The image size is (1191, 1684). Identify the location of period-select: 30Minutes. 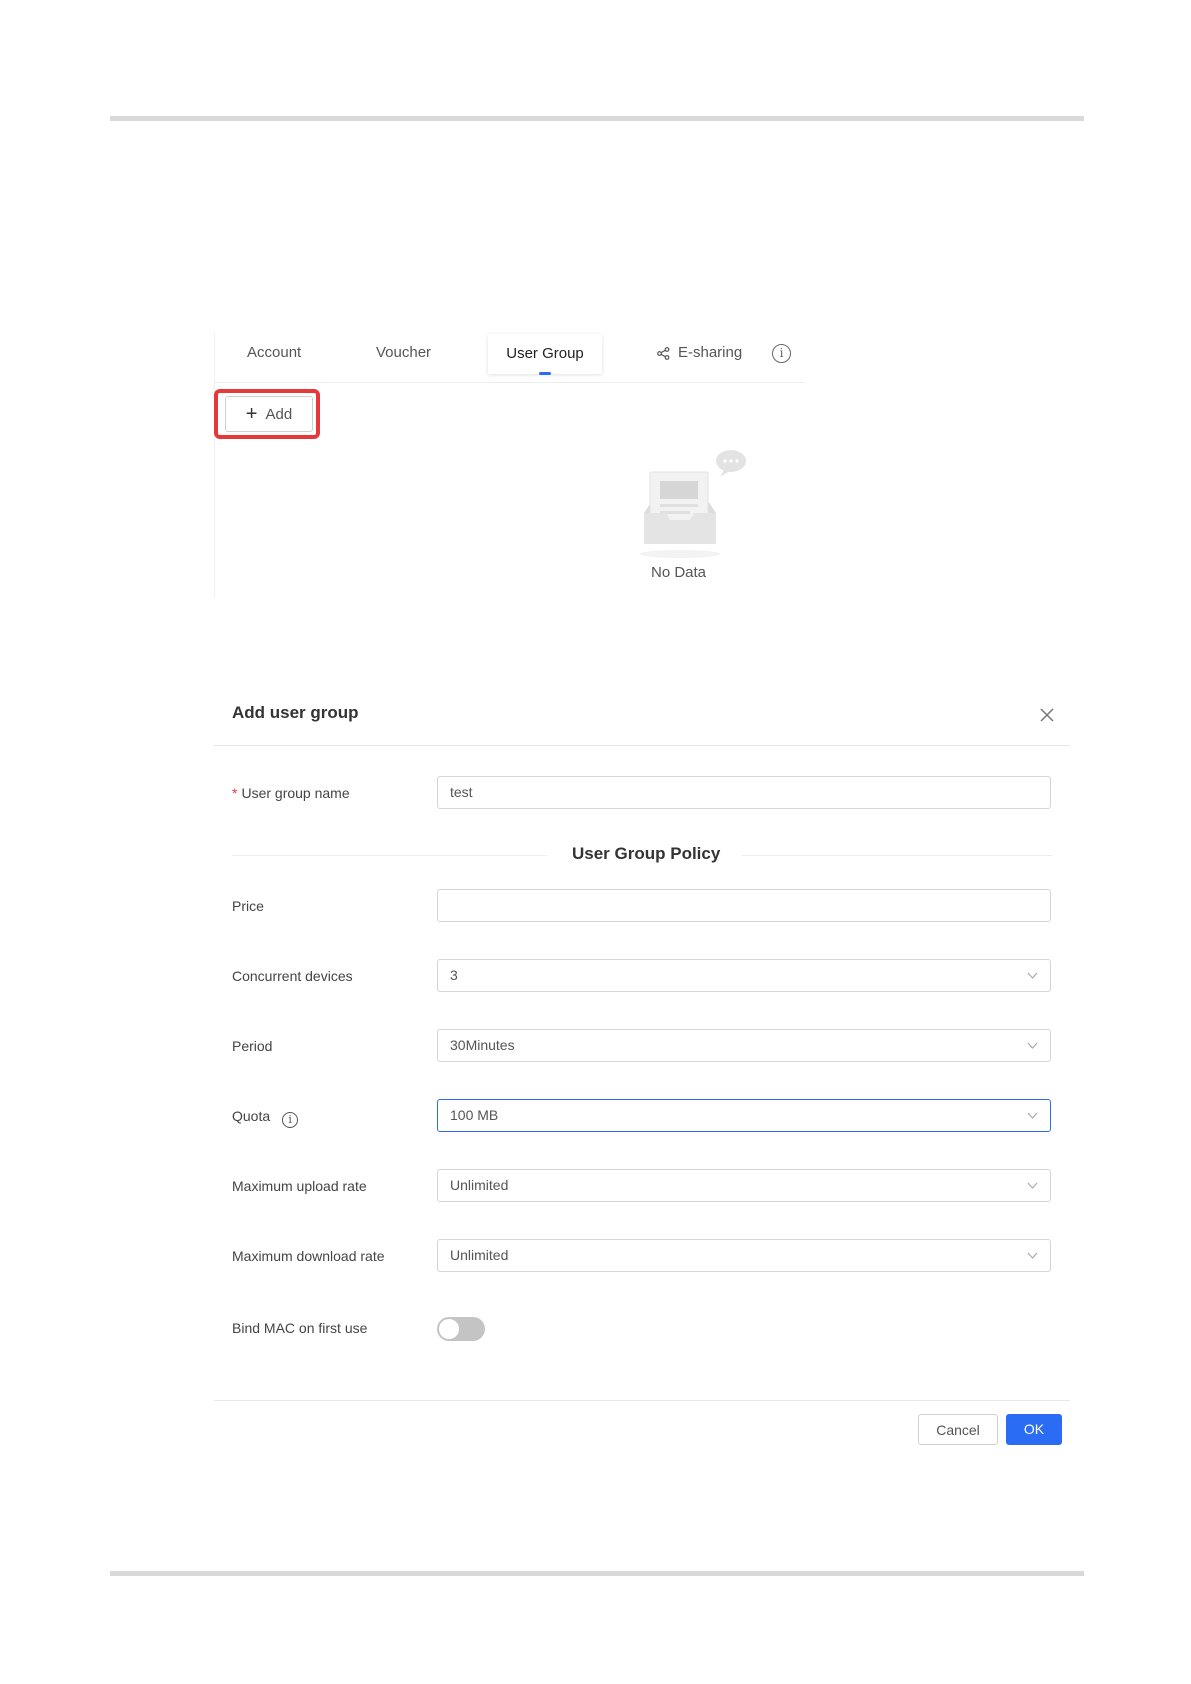
(744, 1045).